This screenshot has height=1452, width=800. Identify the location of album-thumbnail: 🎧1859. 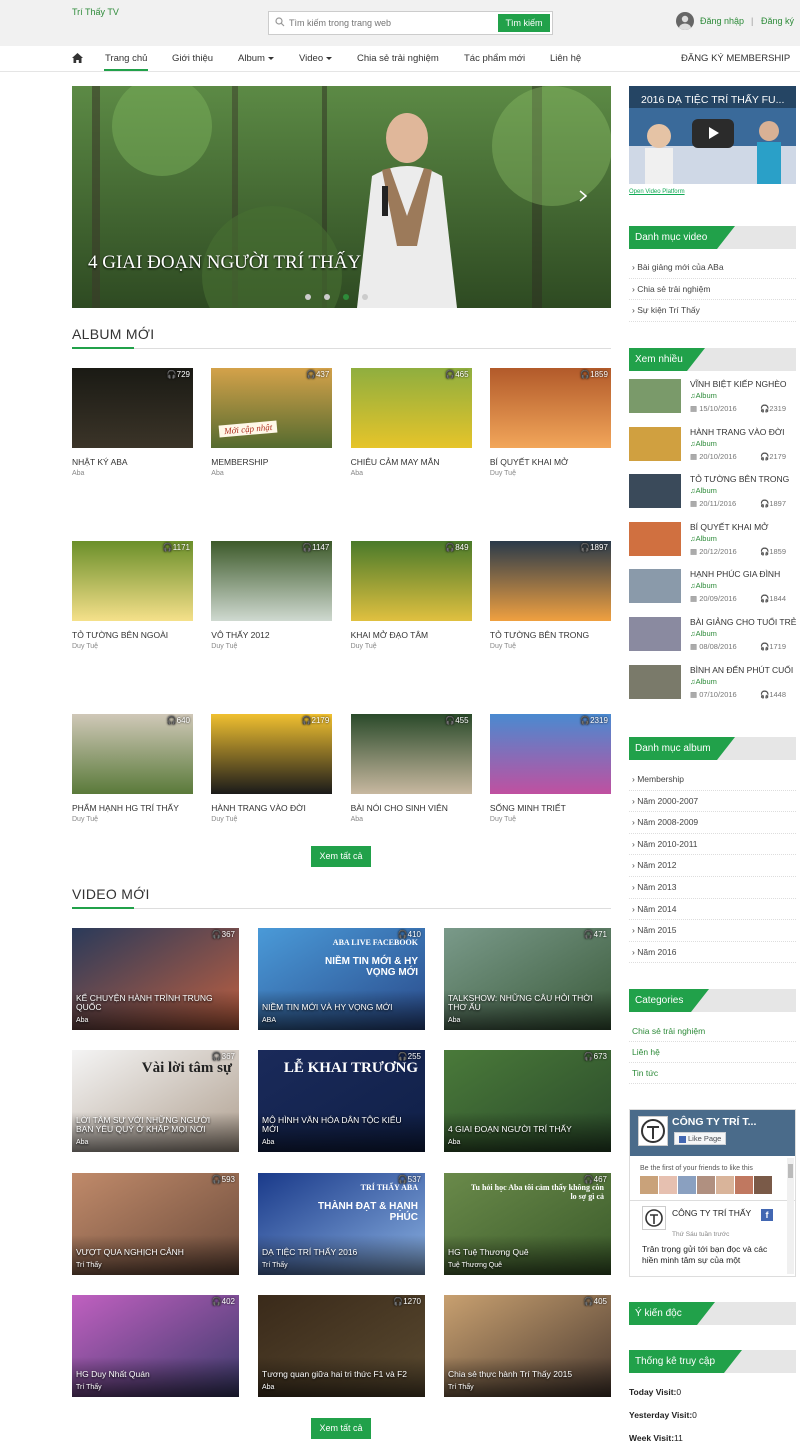
(550, 408).